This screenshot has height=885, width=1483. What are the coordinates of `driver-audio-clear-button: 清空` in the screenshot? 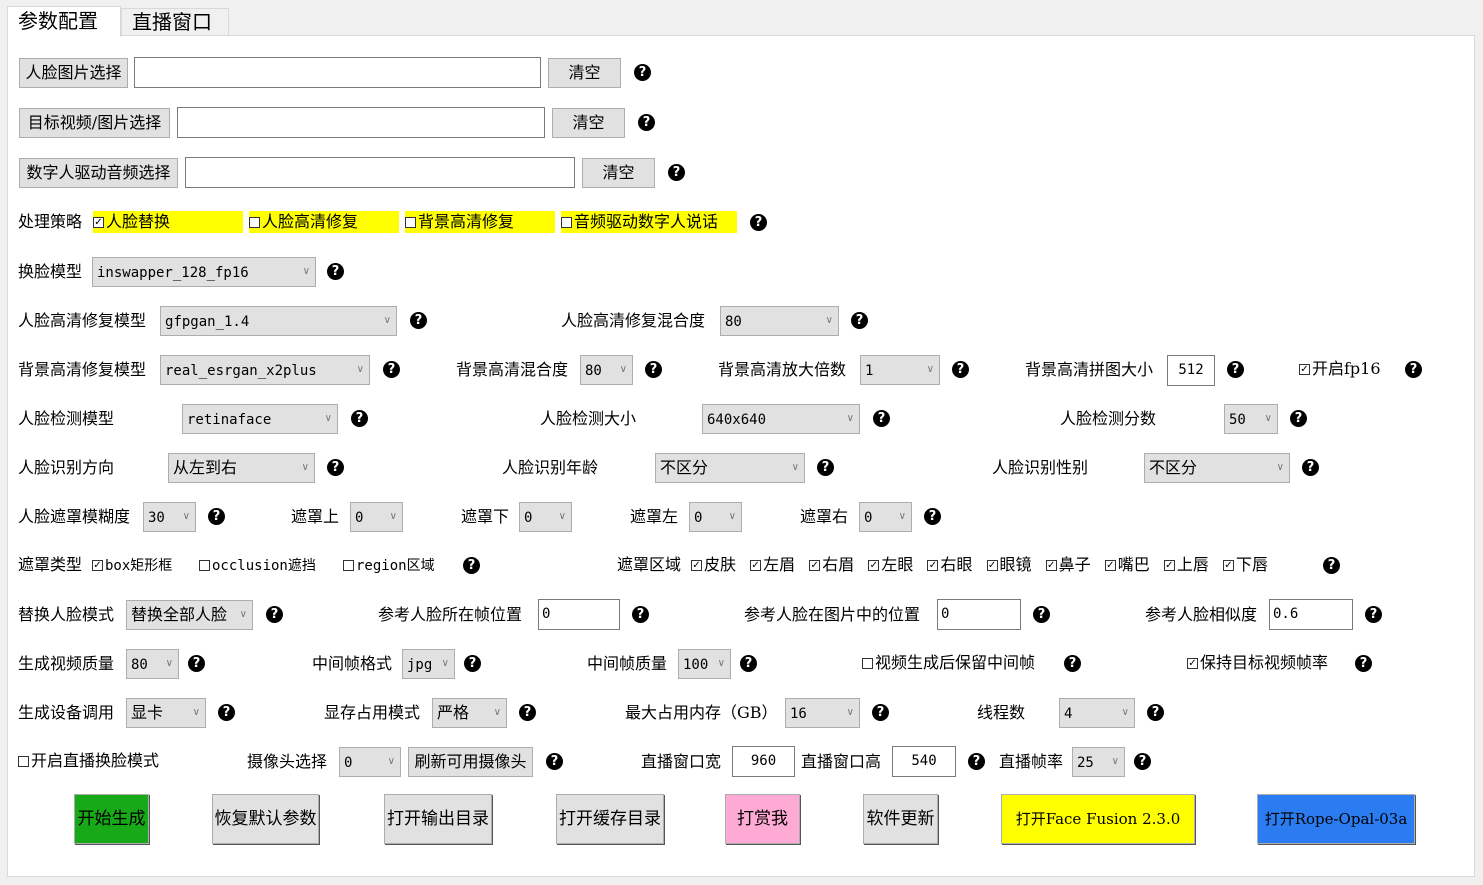 It's located at (618, 173).